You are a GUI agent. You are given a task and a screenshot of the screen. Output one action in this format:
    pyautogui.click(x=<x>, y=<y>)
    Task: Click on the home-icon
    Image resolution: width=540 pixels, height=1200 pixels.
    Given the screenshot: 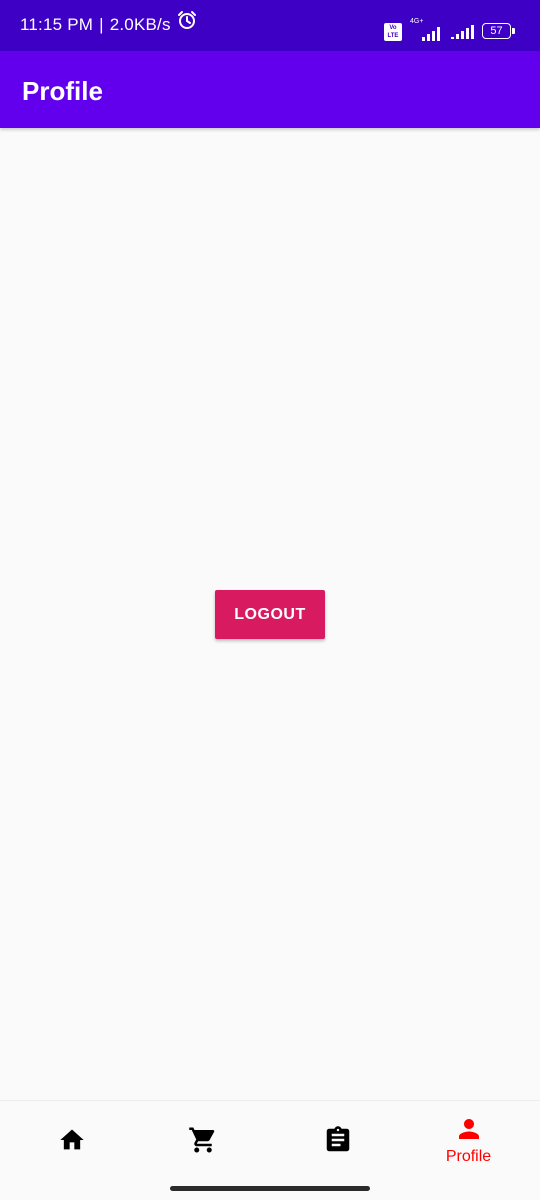 What is the action you would take?
    pyautogui.click(x=72, y=1140)
    